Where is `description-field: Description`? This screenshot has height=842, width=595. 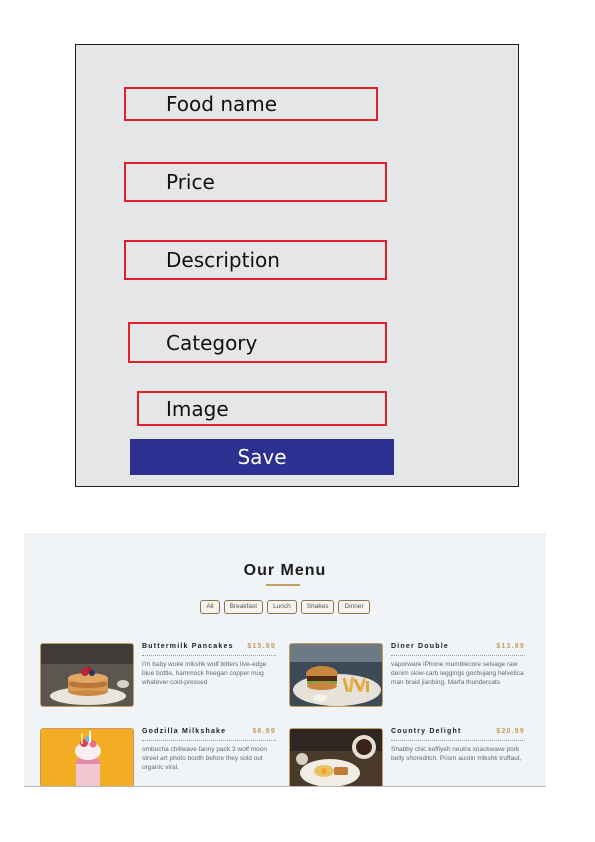 description-field: Description is located at coordinates (255, 260).